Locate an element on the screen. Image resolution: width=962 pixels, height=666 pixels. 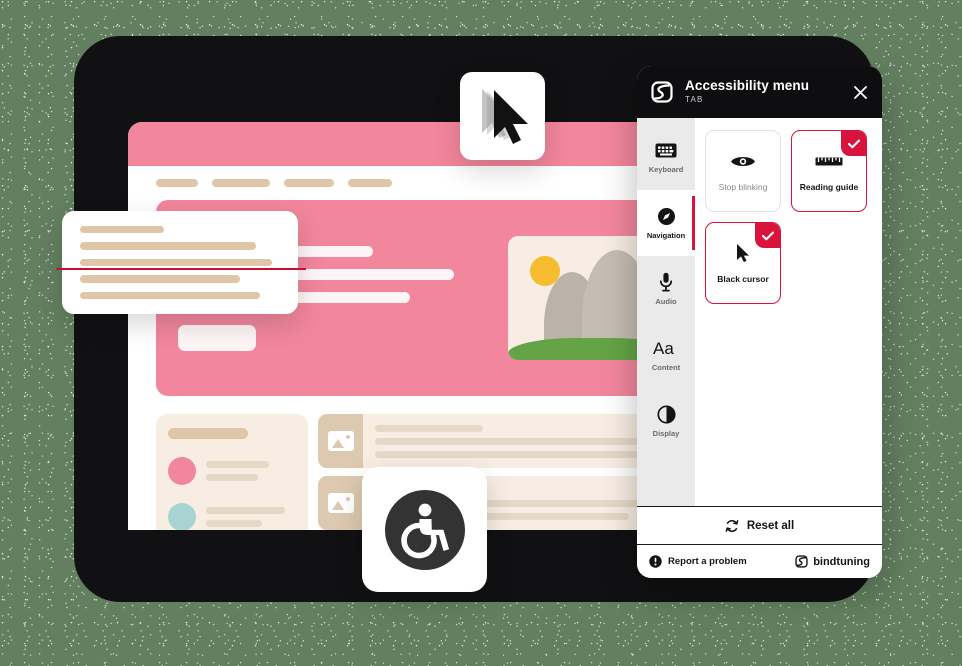
sidebar-item-content: Aa Content is located at coordinates (666, 355).